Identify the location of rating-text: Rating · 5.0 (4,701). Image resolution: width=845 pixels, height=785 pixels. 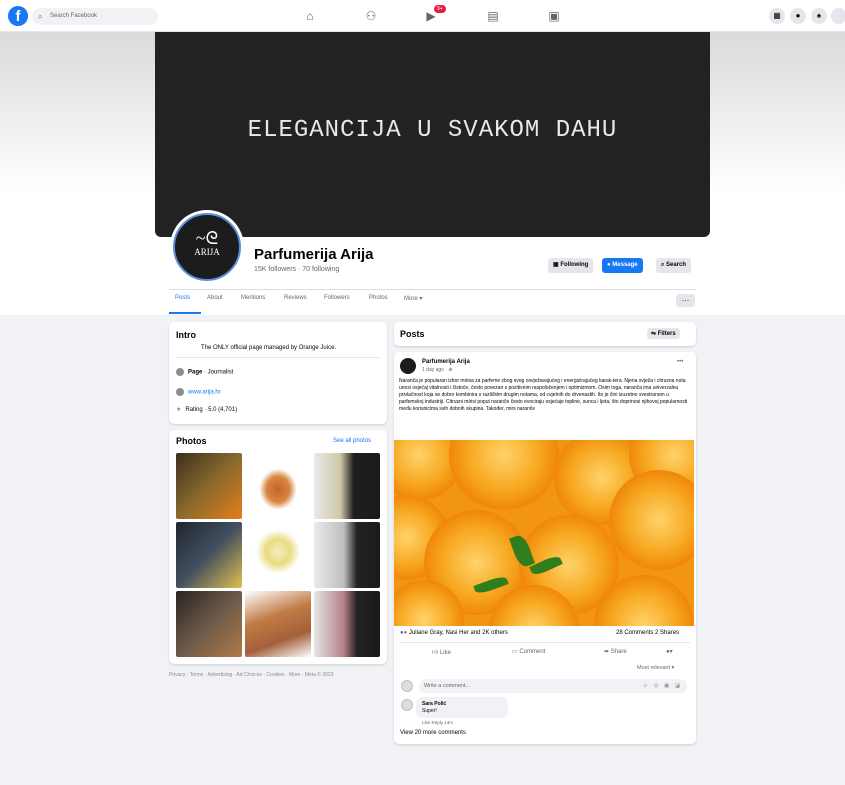
(211, 410).